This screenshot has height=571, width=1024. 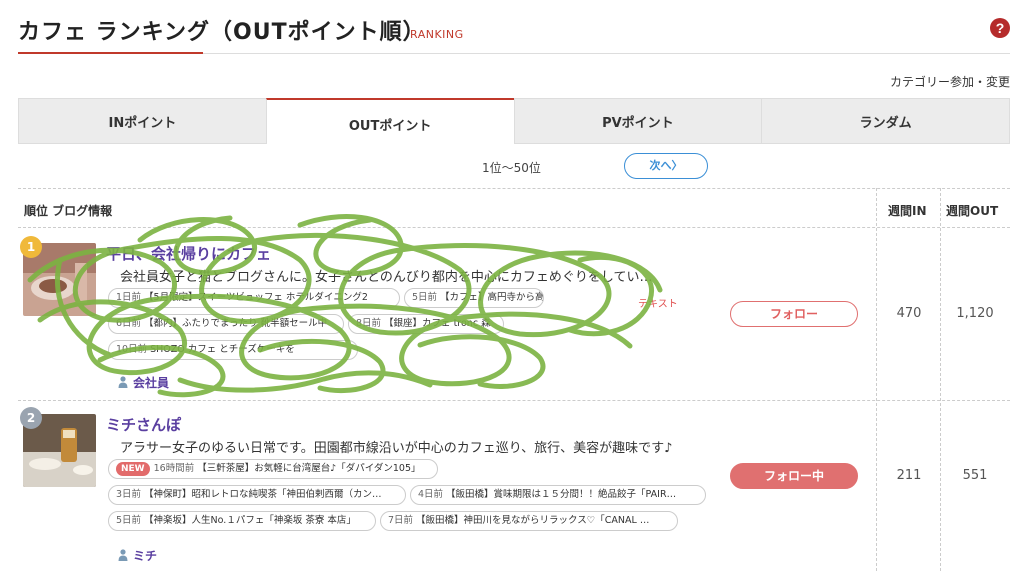 I want to click on pager: 1位〜50位 次へ〉, so click(x=512, y=166).